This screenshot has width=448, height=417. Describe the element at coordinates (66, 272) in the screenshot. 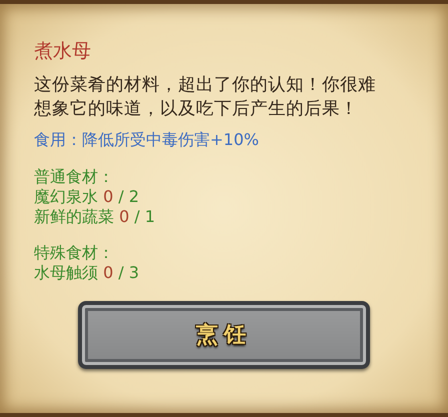

I see `ingredient-name: 水母触须` at that location.